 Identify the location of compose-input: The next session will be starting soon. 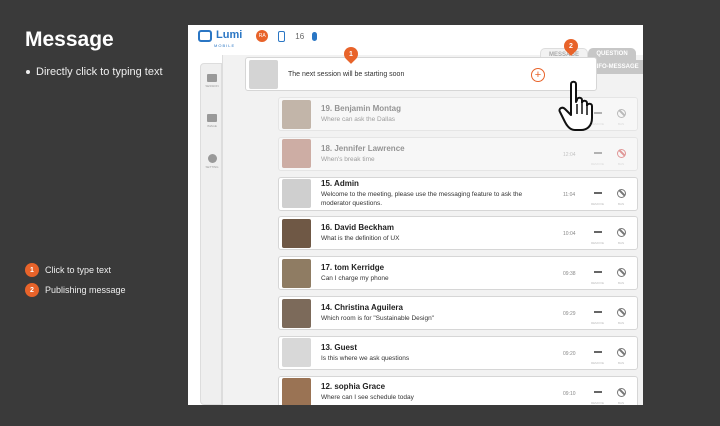
(346, 74).